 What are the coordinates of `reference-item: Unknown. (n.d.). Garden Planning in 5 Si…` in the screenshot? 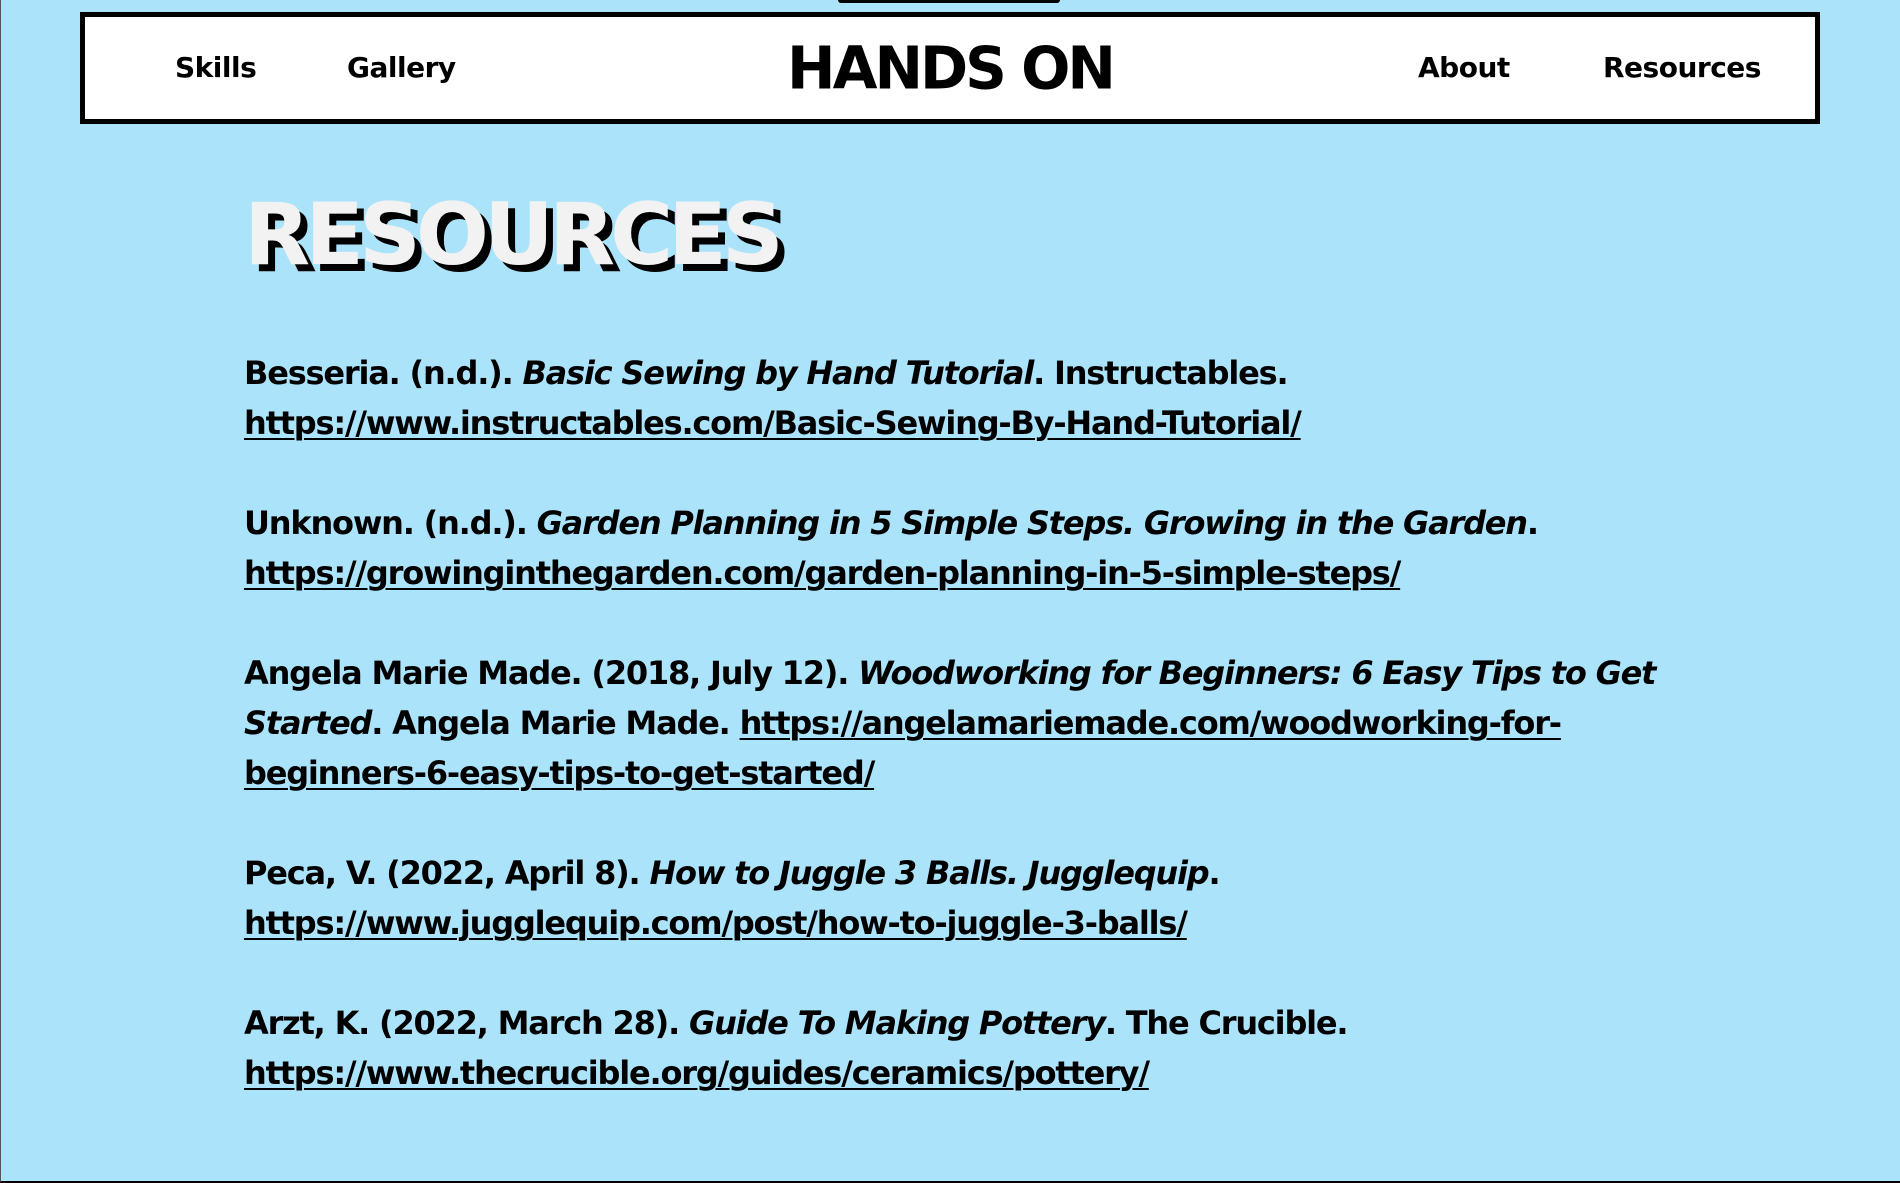 It's located at (954, 548).